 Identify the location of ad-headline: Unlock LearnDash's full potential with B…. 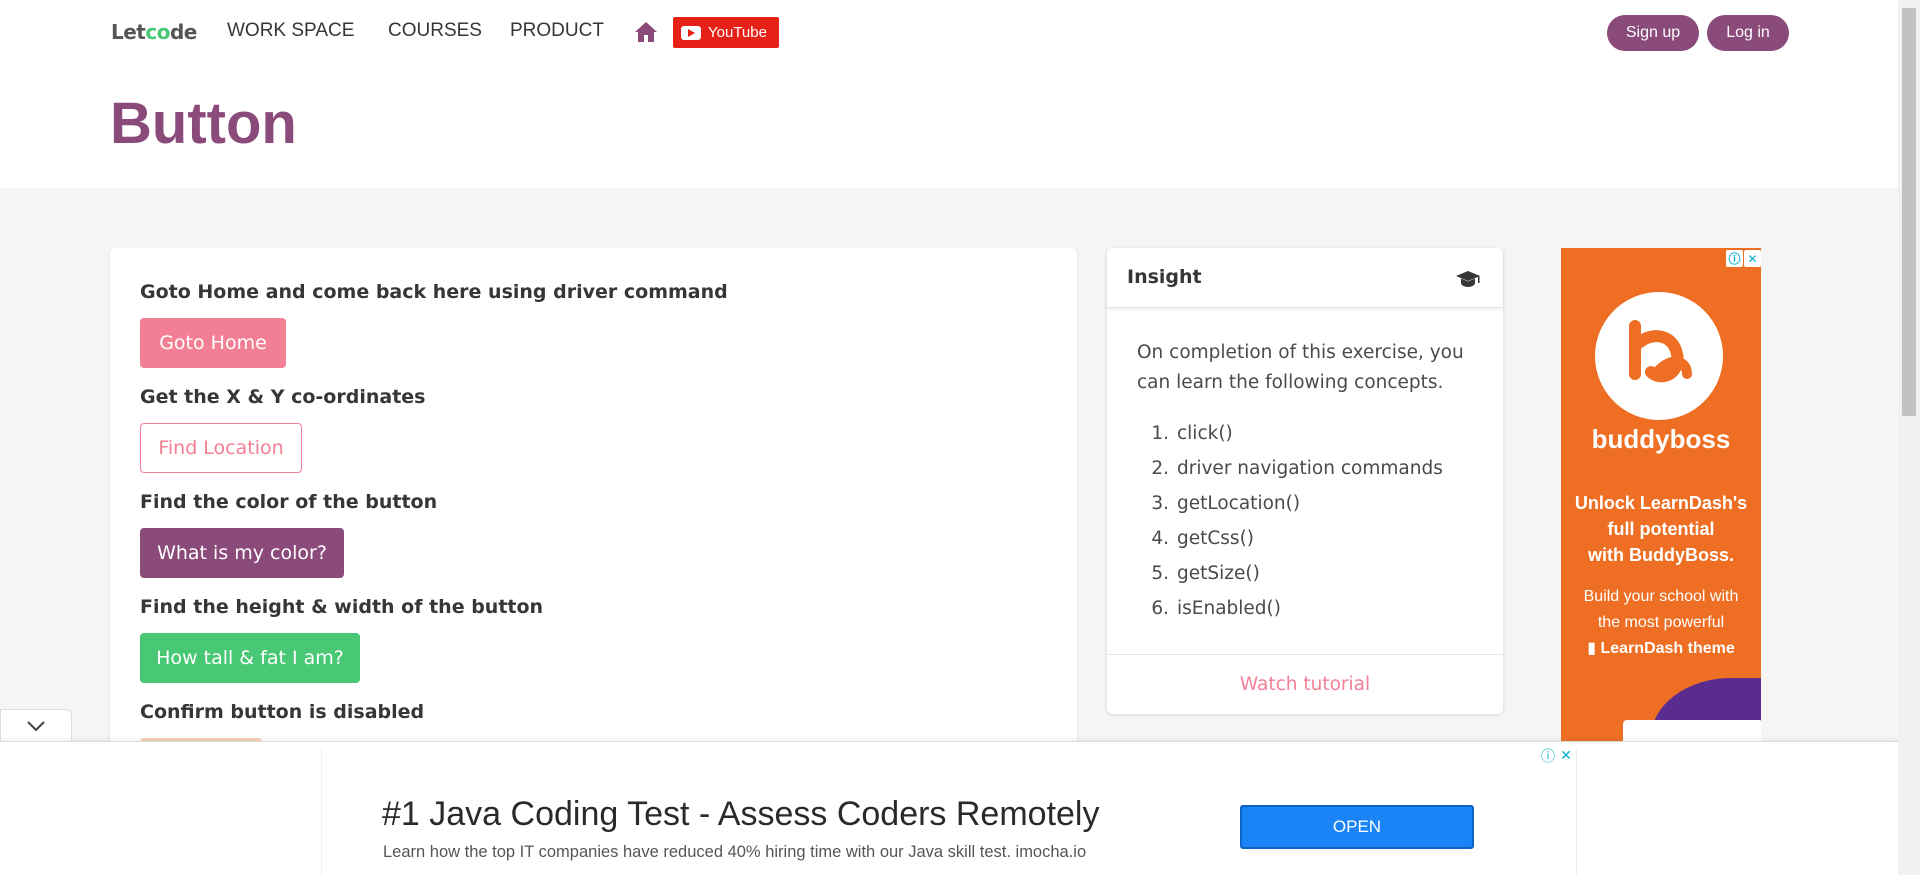
(1661, 529).